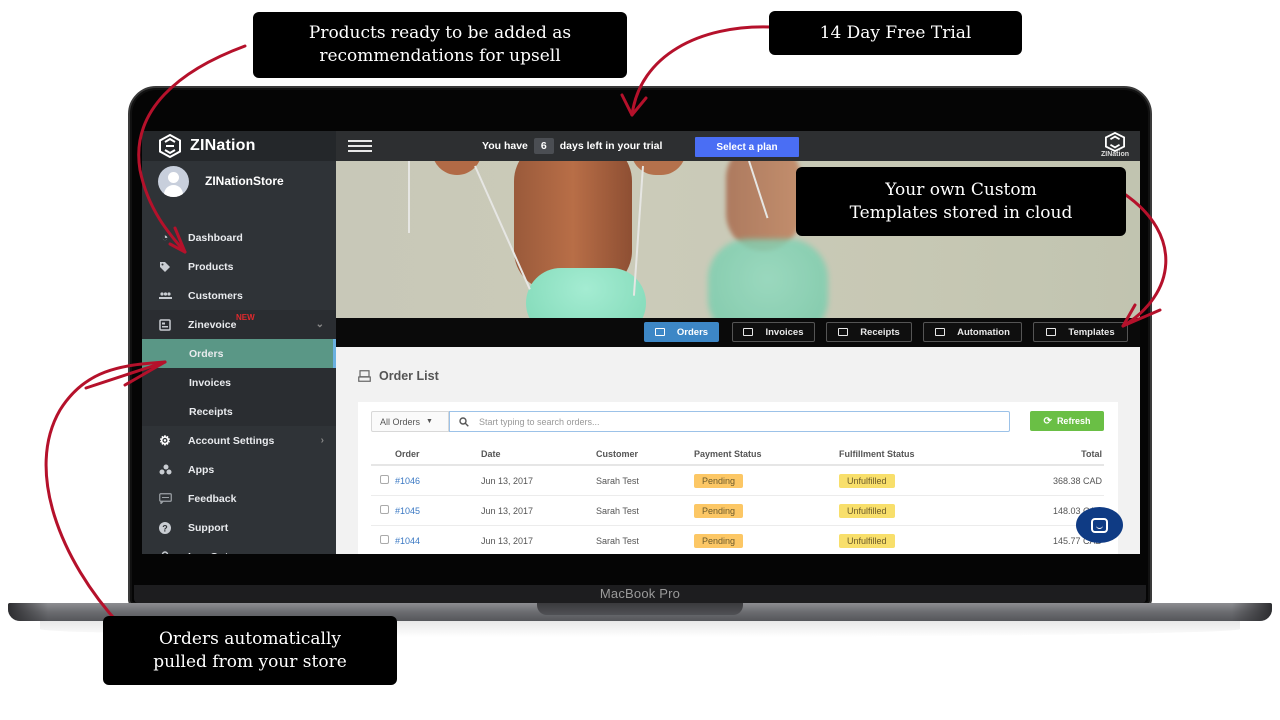 The width and height of the screenshot is (1280, 720). Describe the element at coordinates (640, 609) in the screenshot. I see `laptop-notch` at that location.